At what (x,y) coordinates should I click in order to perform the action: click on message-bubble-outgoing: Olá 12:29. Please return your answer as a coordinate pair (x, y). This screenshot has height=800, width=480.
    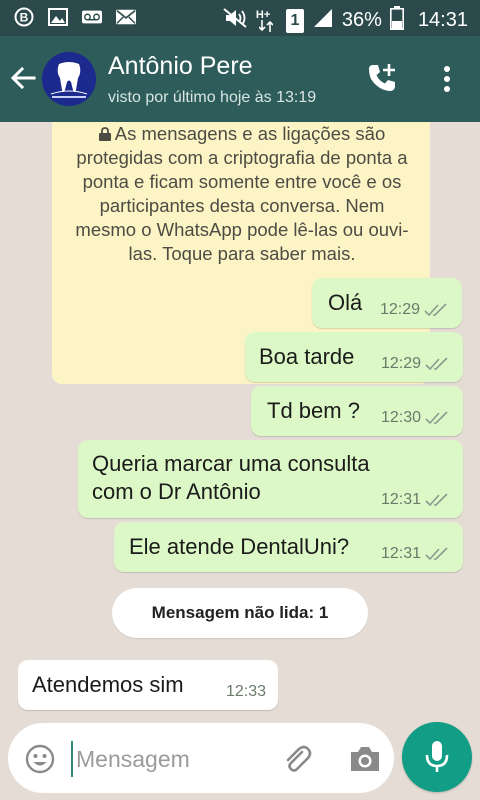
    Looking at the image, I should click on (387, 303).